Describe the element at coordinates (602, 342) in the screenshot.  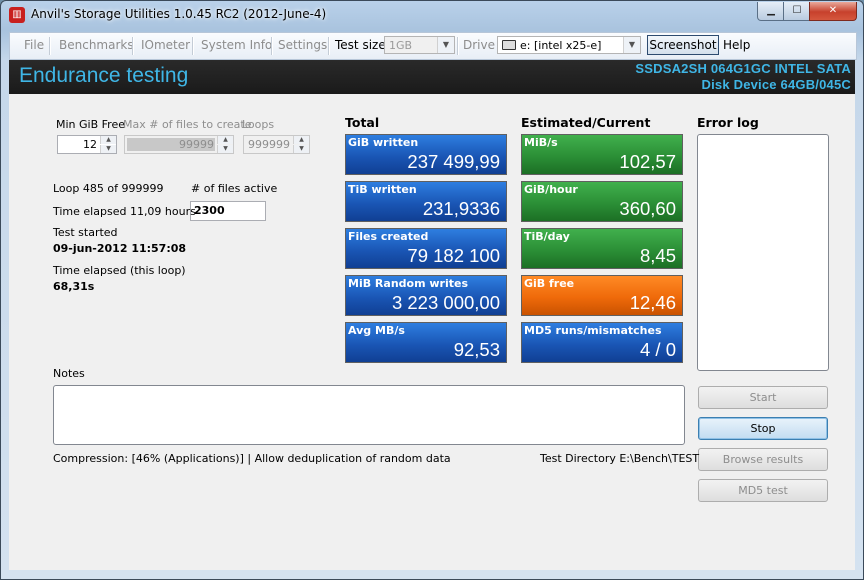
I see `tile-md5-runs: MD5 runs/mismatches 4 / 0` at that location.